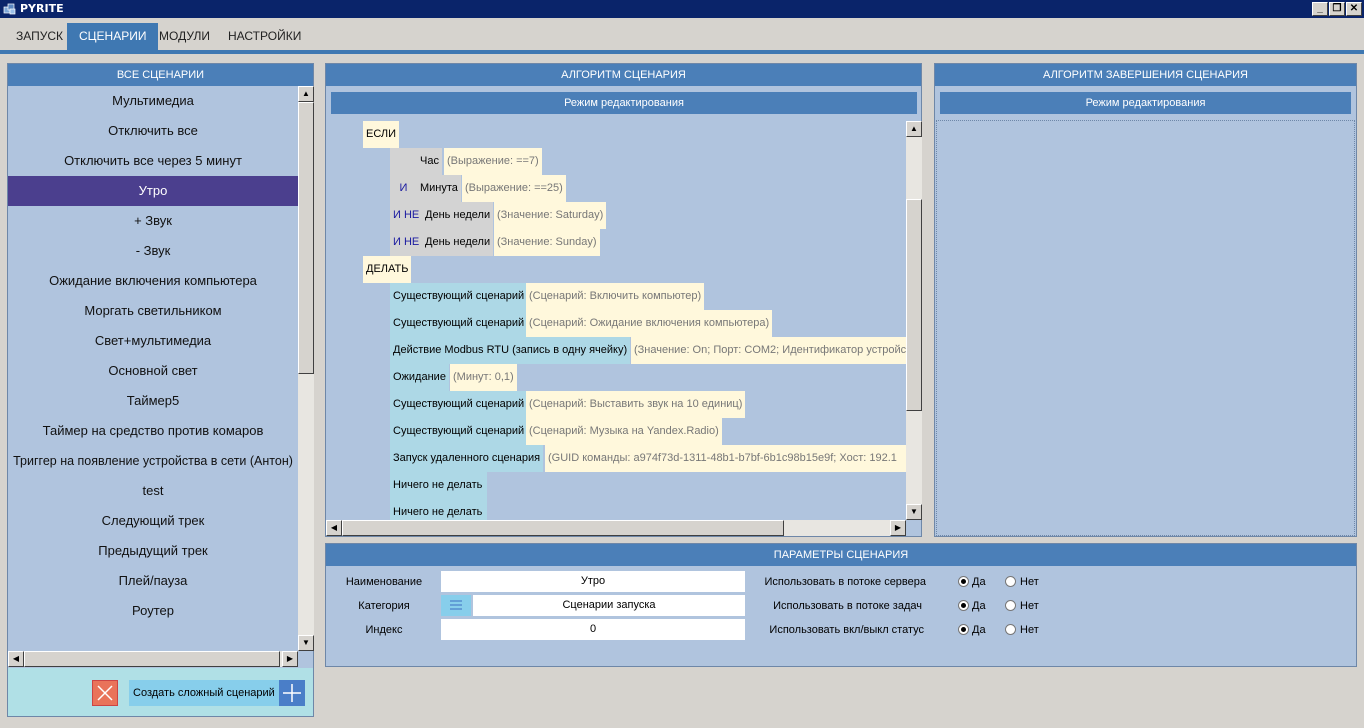 Image resolution: width=1364 pixels, height=728 pixels. I want to click on algorithm-hscroll: ◀ ▶, so click(616, 528).